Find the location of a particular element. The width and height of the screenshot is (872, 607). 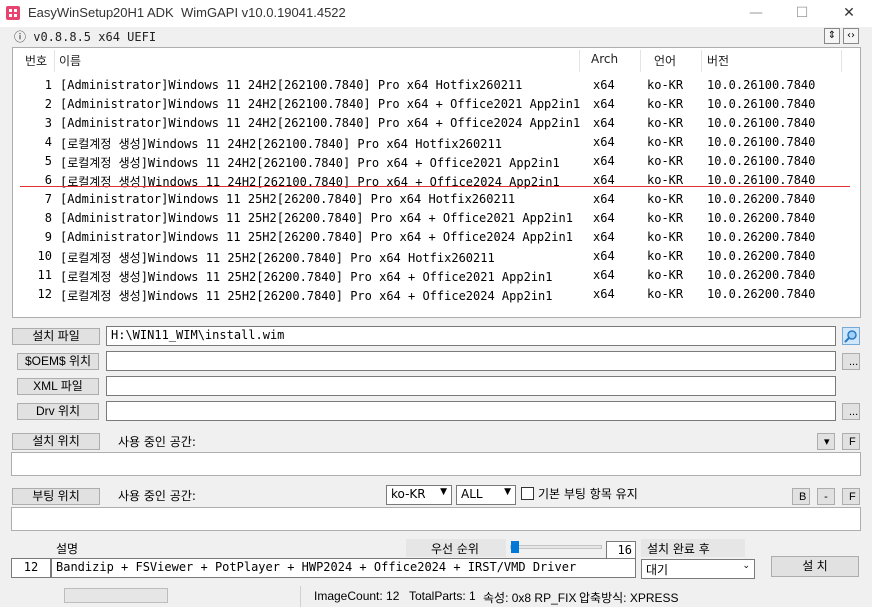

driver-location-button: Drv 위치 is located at coordinates (58, 411).